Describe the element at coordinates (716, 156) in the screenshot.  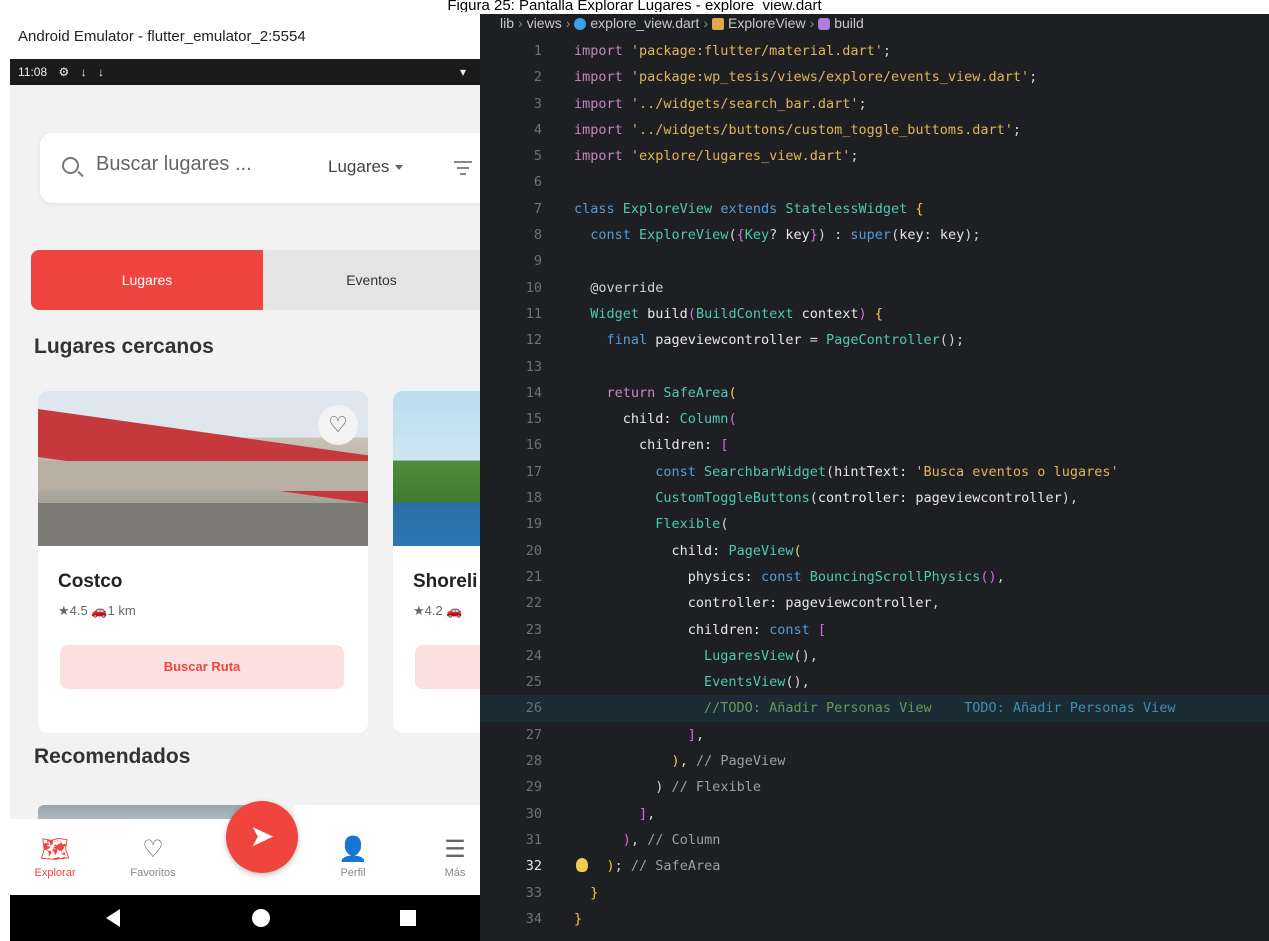
I see `code-text: import 'explore/lugares_view.dart';` at that location.